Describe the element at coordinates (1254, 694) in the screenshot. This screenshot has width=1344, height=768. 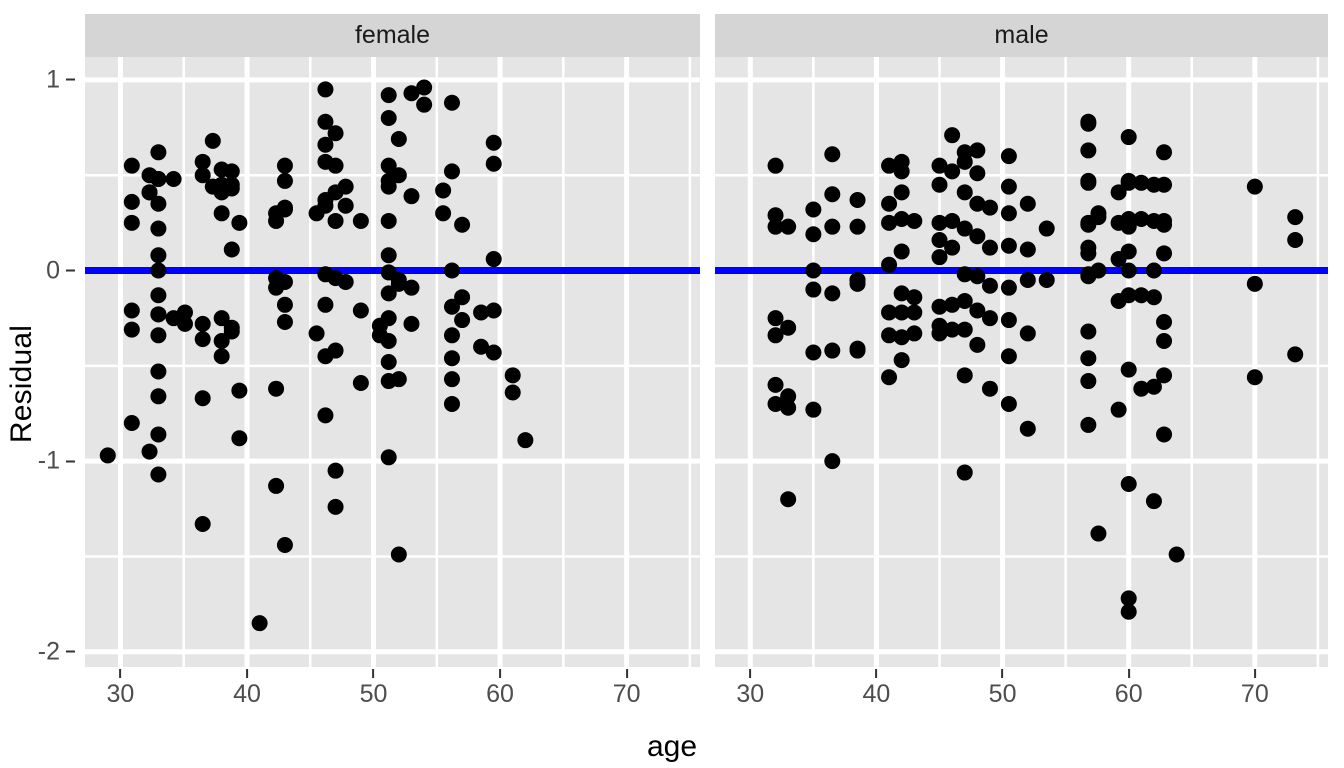
I see `x-axis-tick-label: 70` at that location.